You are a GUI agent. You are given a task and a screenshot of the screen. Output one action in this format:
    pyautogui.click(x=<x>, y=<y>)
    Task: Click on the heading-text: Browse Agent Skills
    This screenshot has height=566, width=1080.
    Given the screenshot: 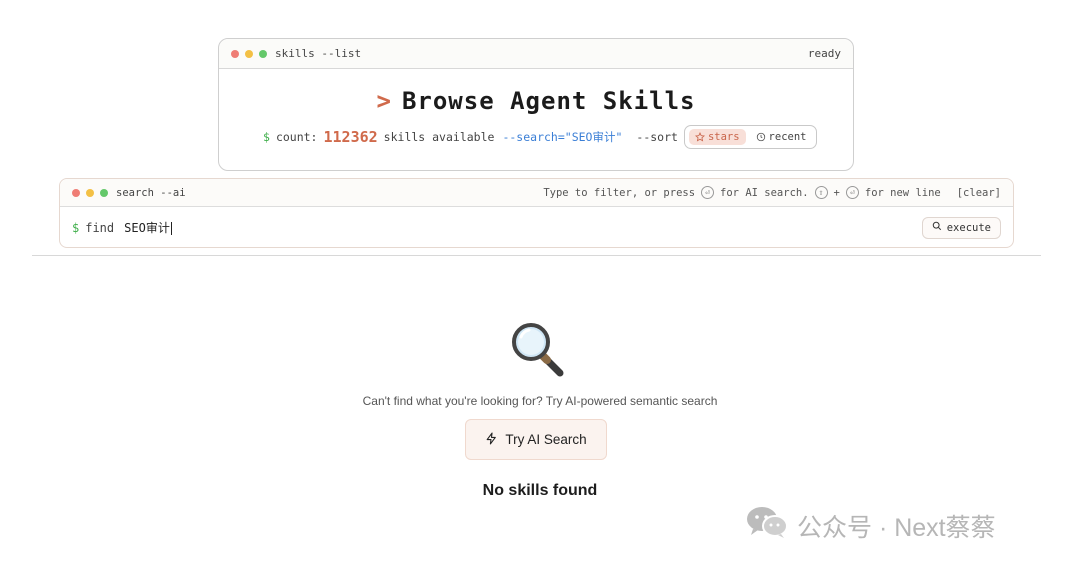 What is the action you would take?
    pyautogui.click(x=548, y=101)
    